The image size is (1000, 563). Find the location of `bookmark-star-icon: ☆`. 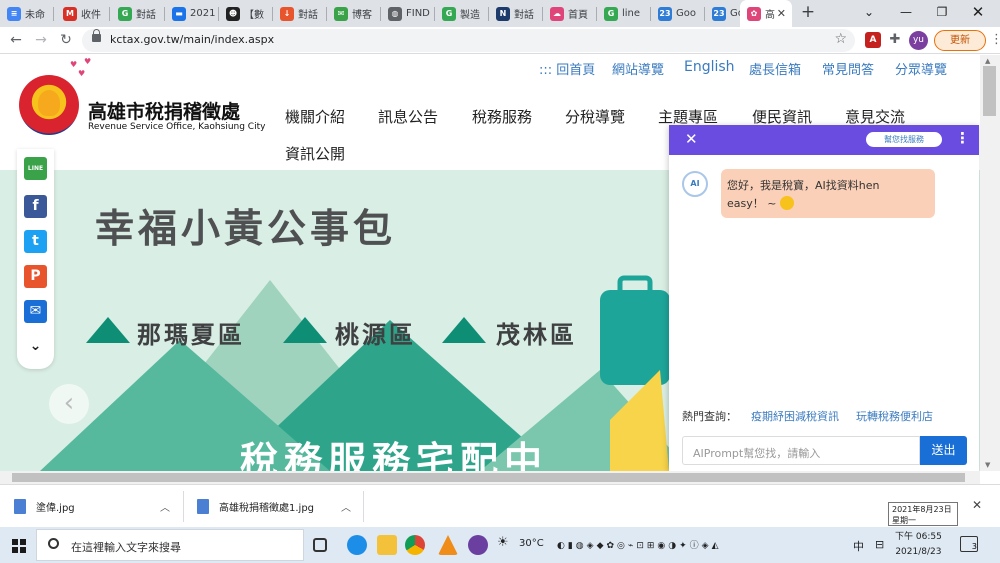

bookmark-star-icon: ☆ is located at coordinates (840, 39).